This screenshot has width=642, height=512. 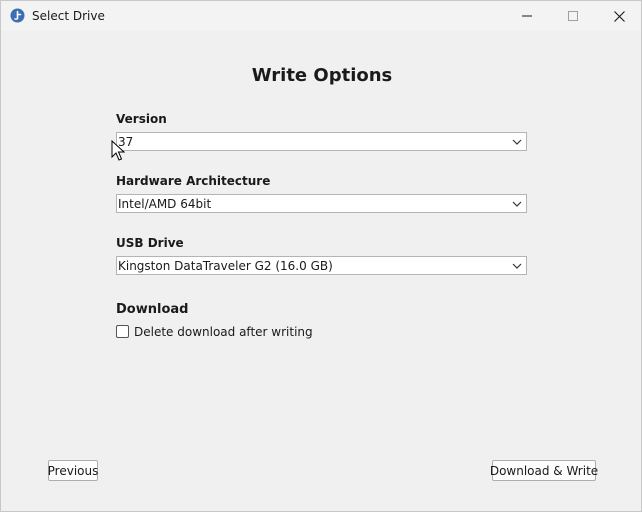 What do you see at coordinates (321, 141) in the screenshot?
I see `version-select: 37` at bounding box center [321, 141].